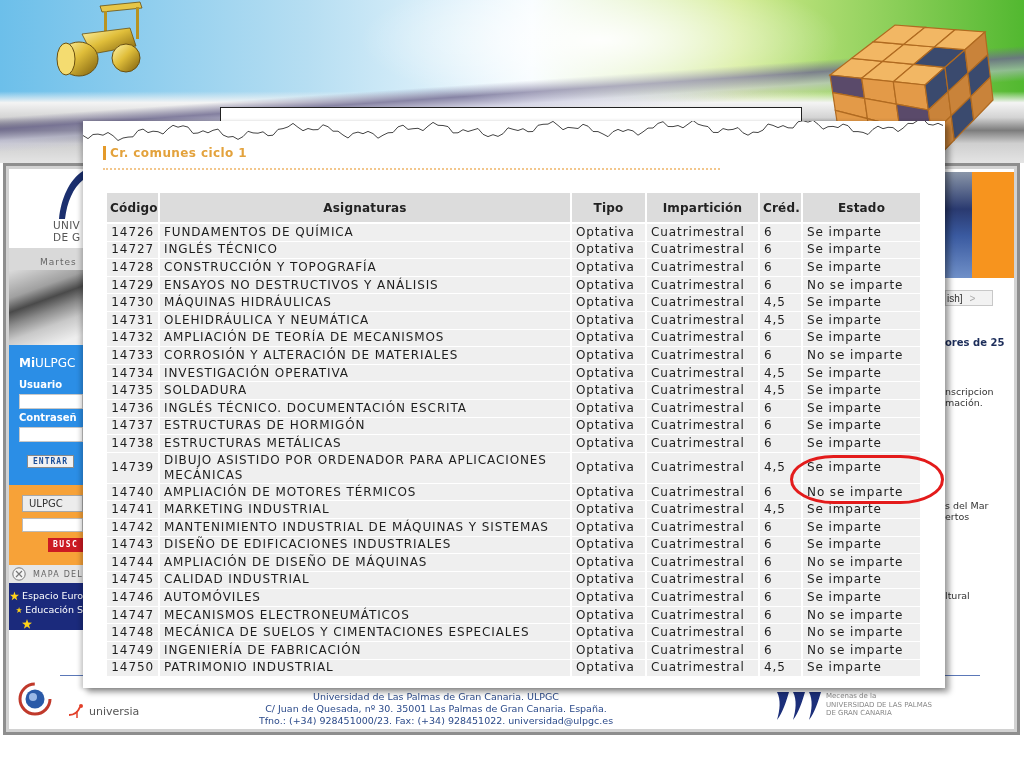 This screenshot has height=768, width=1024. I want to click on table-cell: 14735, so click(133, 391).